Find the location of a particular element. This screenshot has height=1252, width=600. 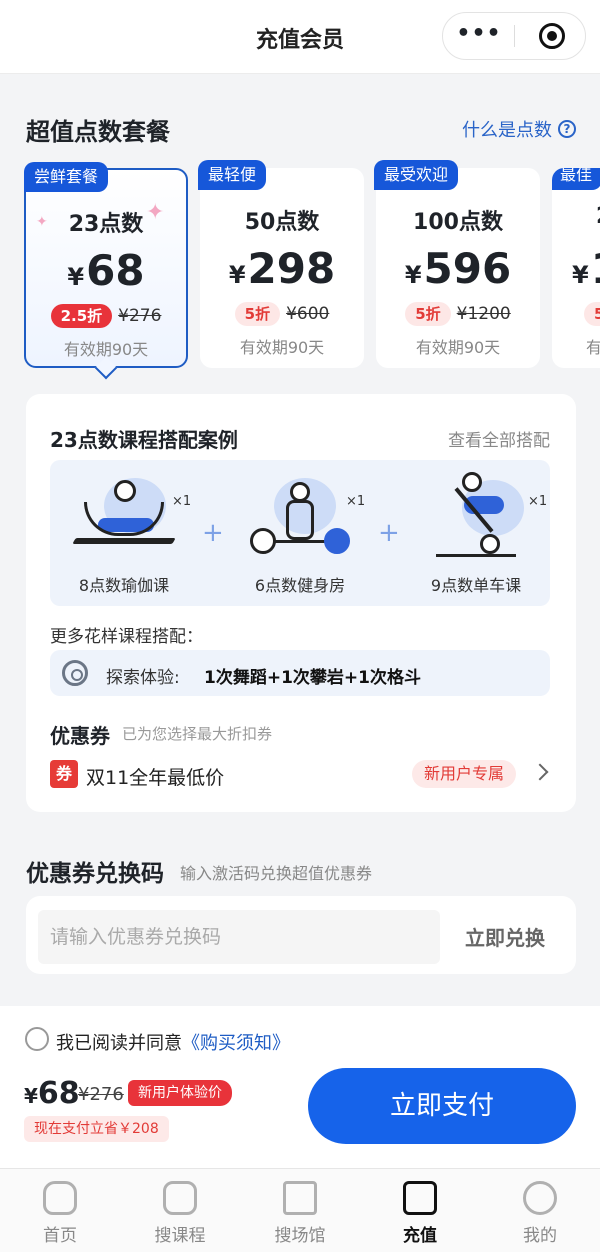

mini-program-capsule: ••• is located at coordinates (514, 36).